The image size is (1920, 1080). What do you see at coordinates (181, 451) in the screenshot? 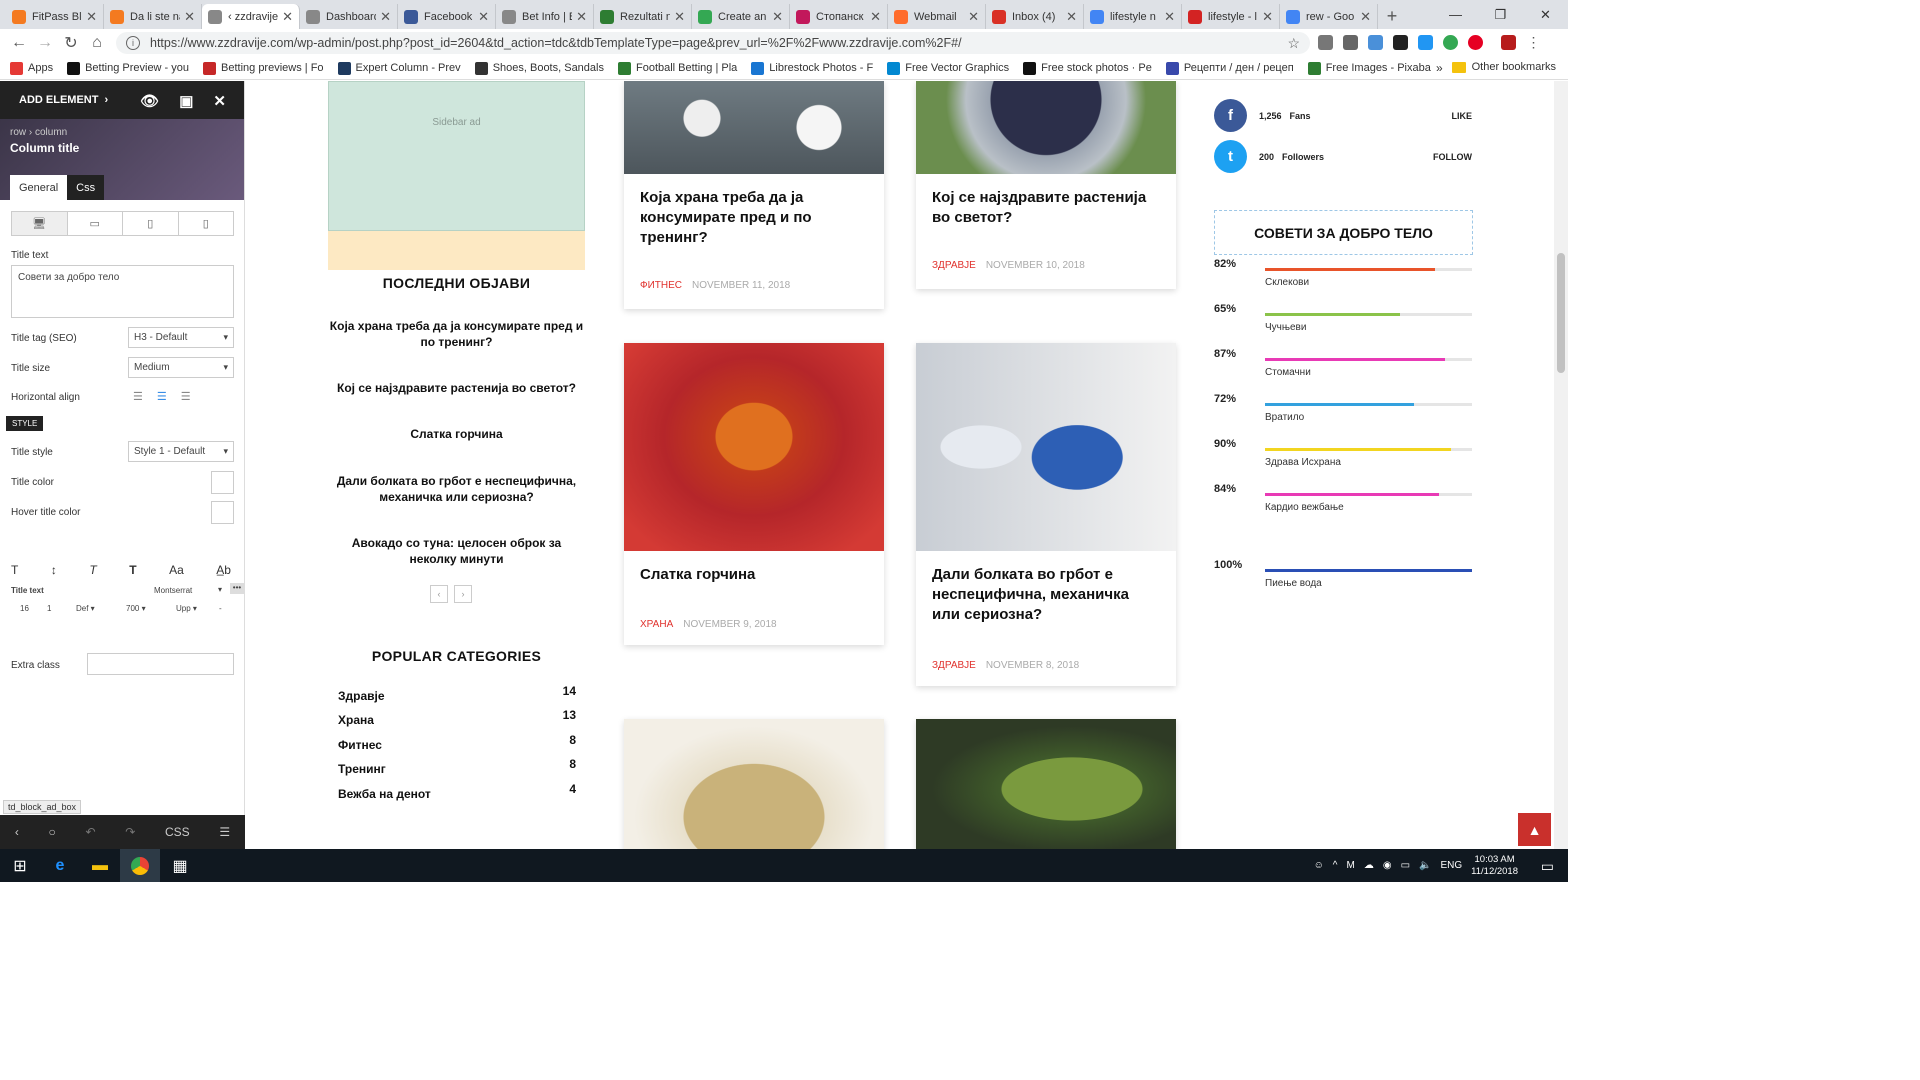
I see `title-style-select: Style 1 - Default` at bounding box center [181, 451].